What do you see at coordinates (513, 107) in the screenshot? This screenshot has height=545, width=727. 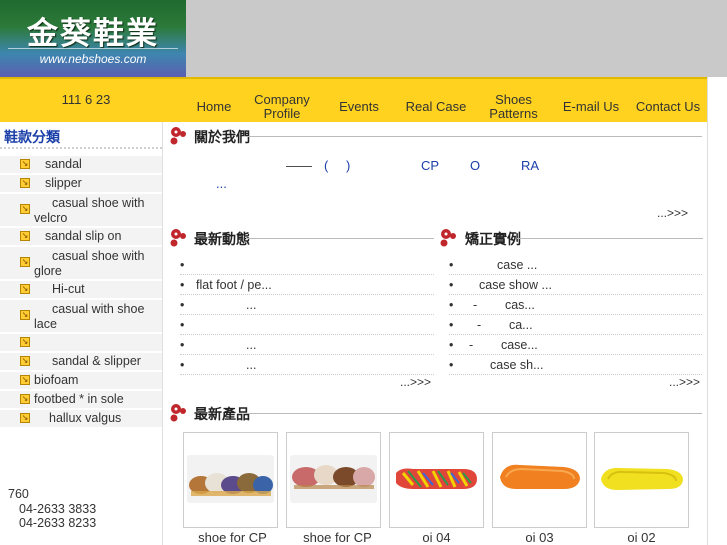 I see `nav-shoes-patterns: Shoes Patterns` at bounding box center [513, 107].